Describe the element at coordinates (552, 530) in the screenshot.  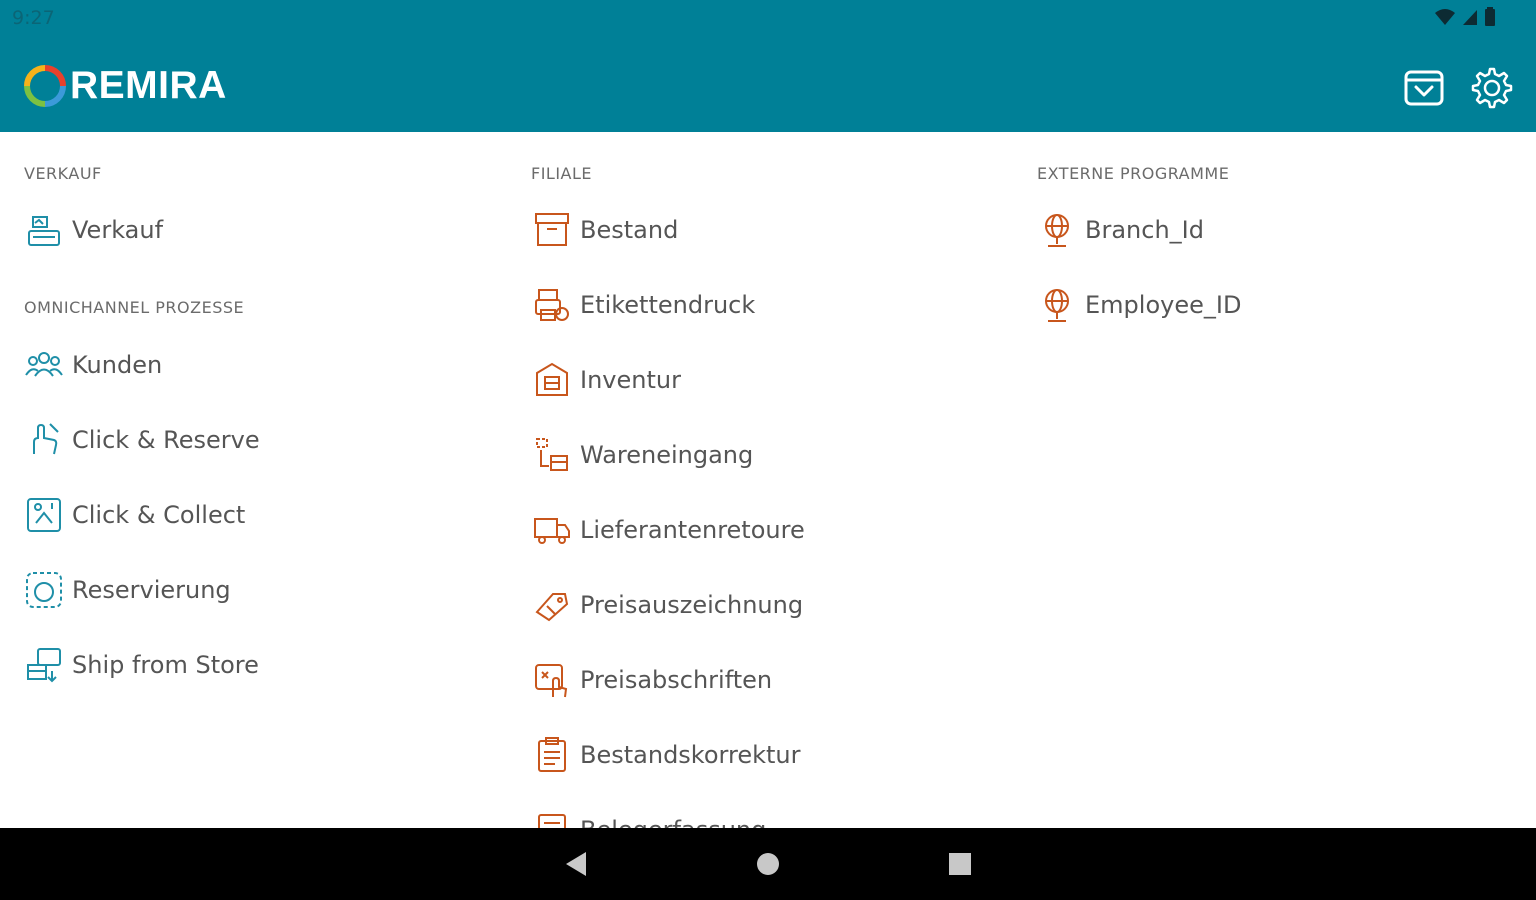
I see `truck-icon` at that location.